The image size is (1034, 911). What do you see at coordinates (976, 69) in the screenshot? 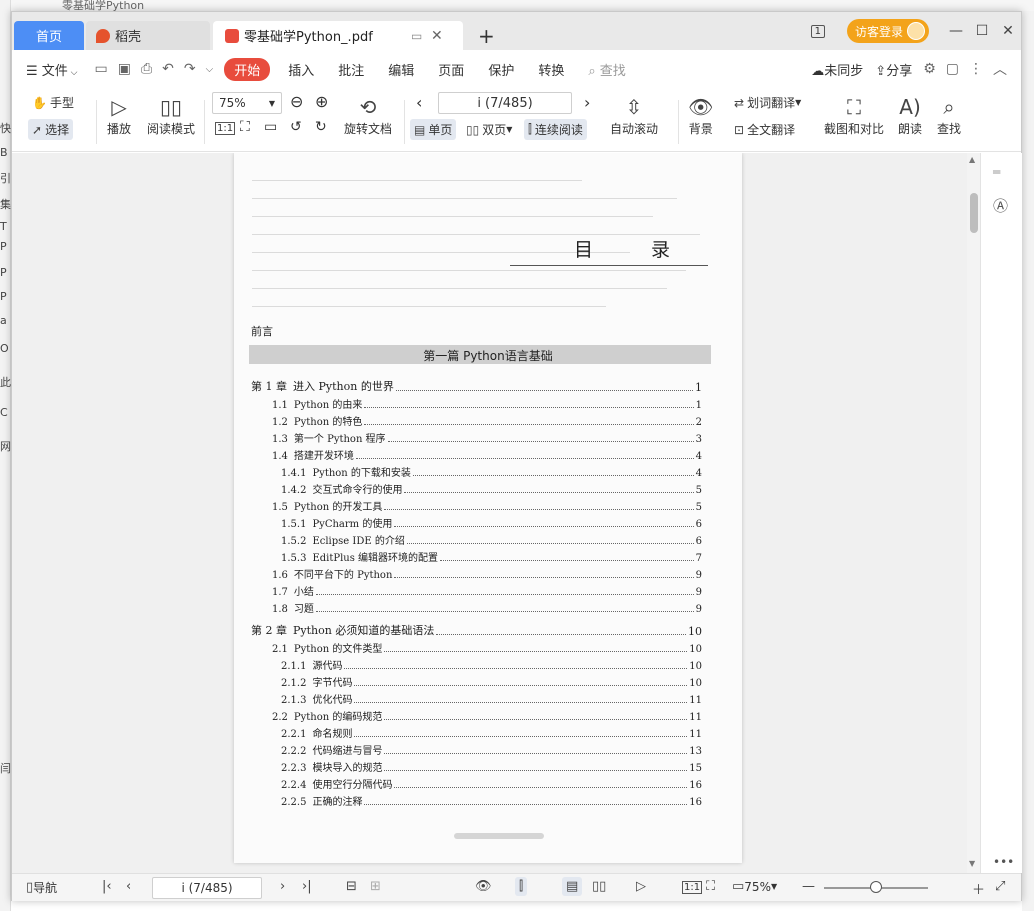
I see `more-vertical-icon: ⋮` at bounding box center [976, 69].